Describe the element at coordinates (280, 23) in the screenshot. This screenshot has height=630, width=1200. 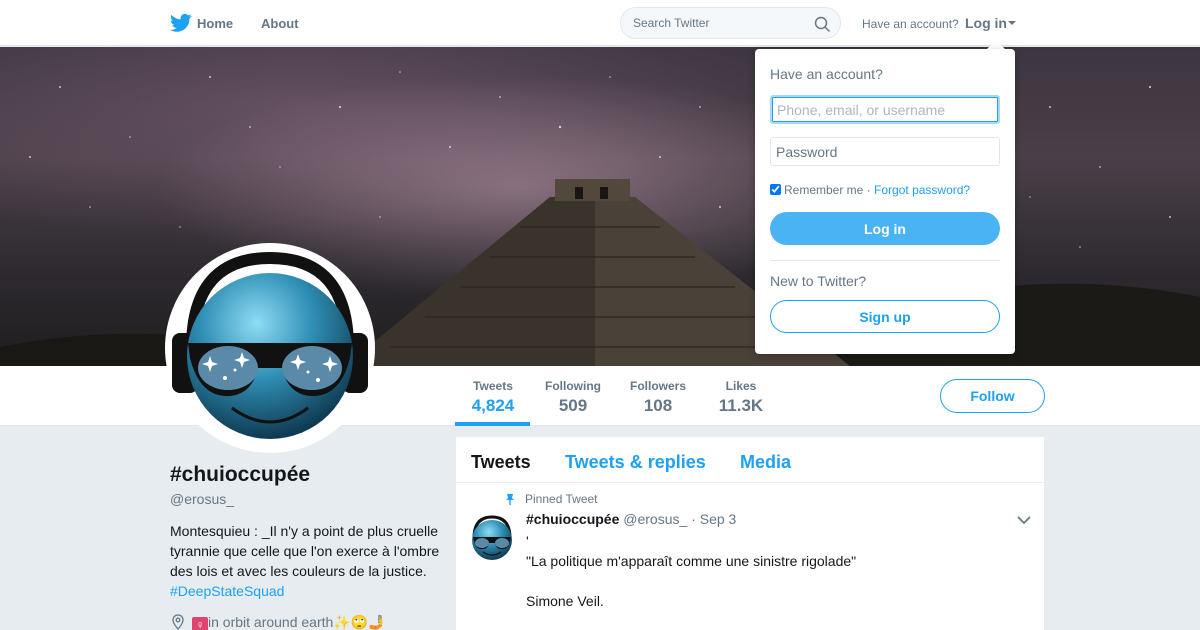
I see `nav-about-link: About` at that location.